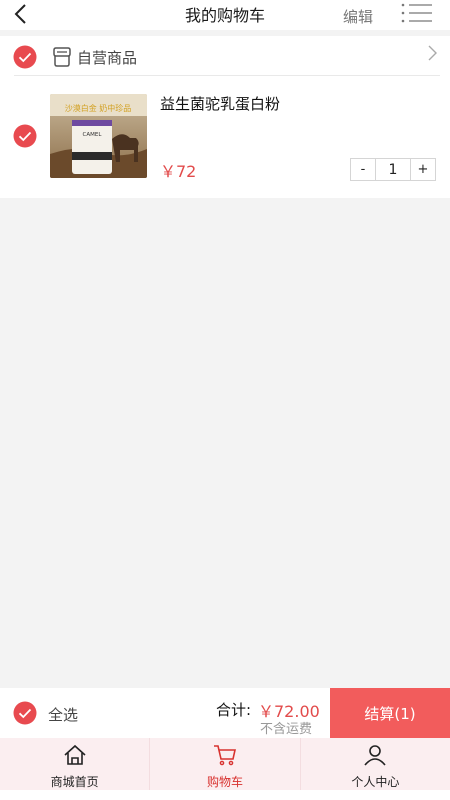 The height and width of the screenshot is (800, 450). I want to click on header-bar: 我的购物车 编辑, so click(225, 15).